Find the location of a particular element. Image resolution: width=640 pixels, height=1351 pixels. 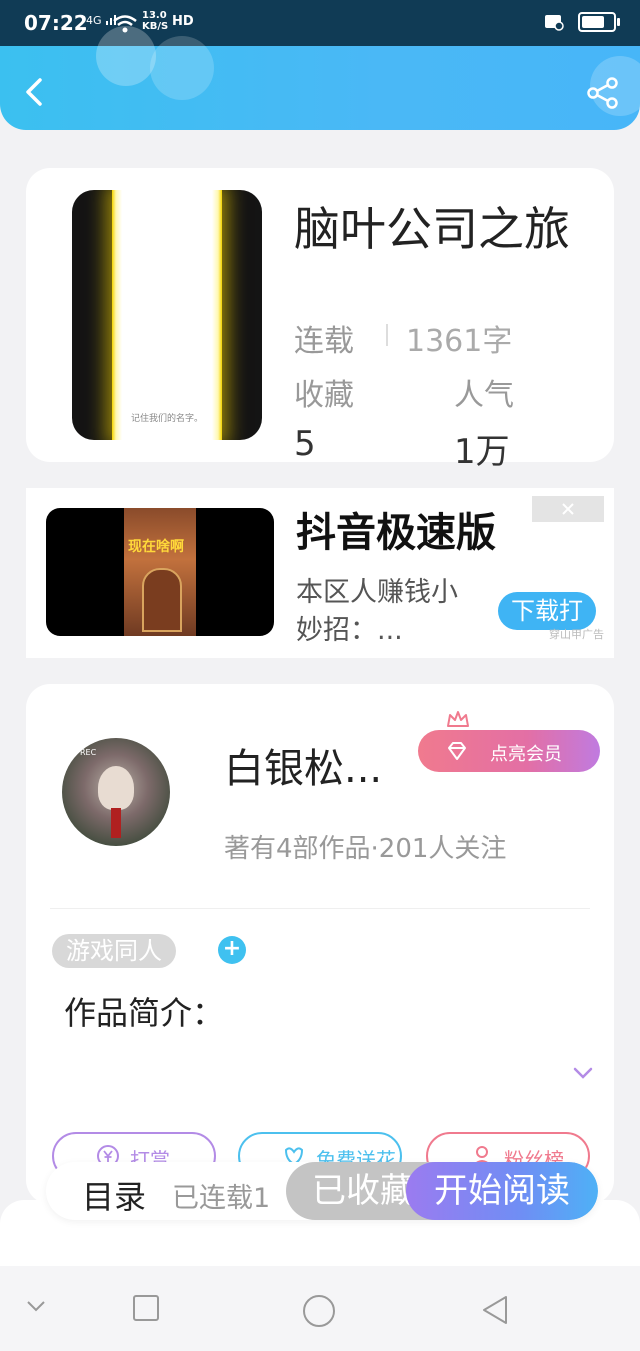

ad-close-button is located at coordinates (568, 509).